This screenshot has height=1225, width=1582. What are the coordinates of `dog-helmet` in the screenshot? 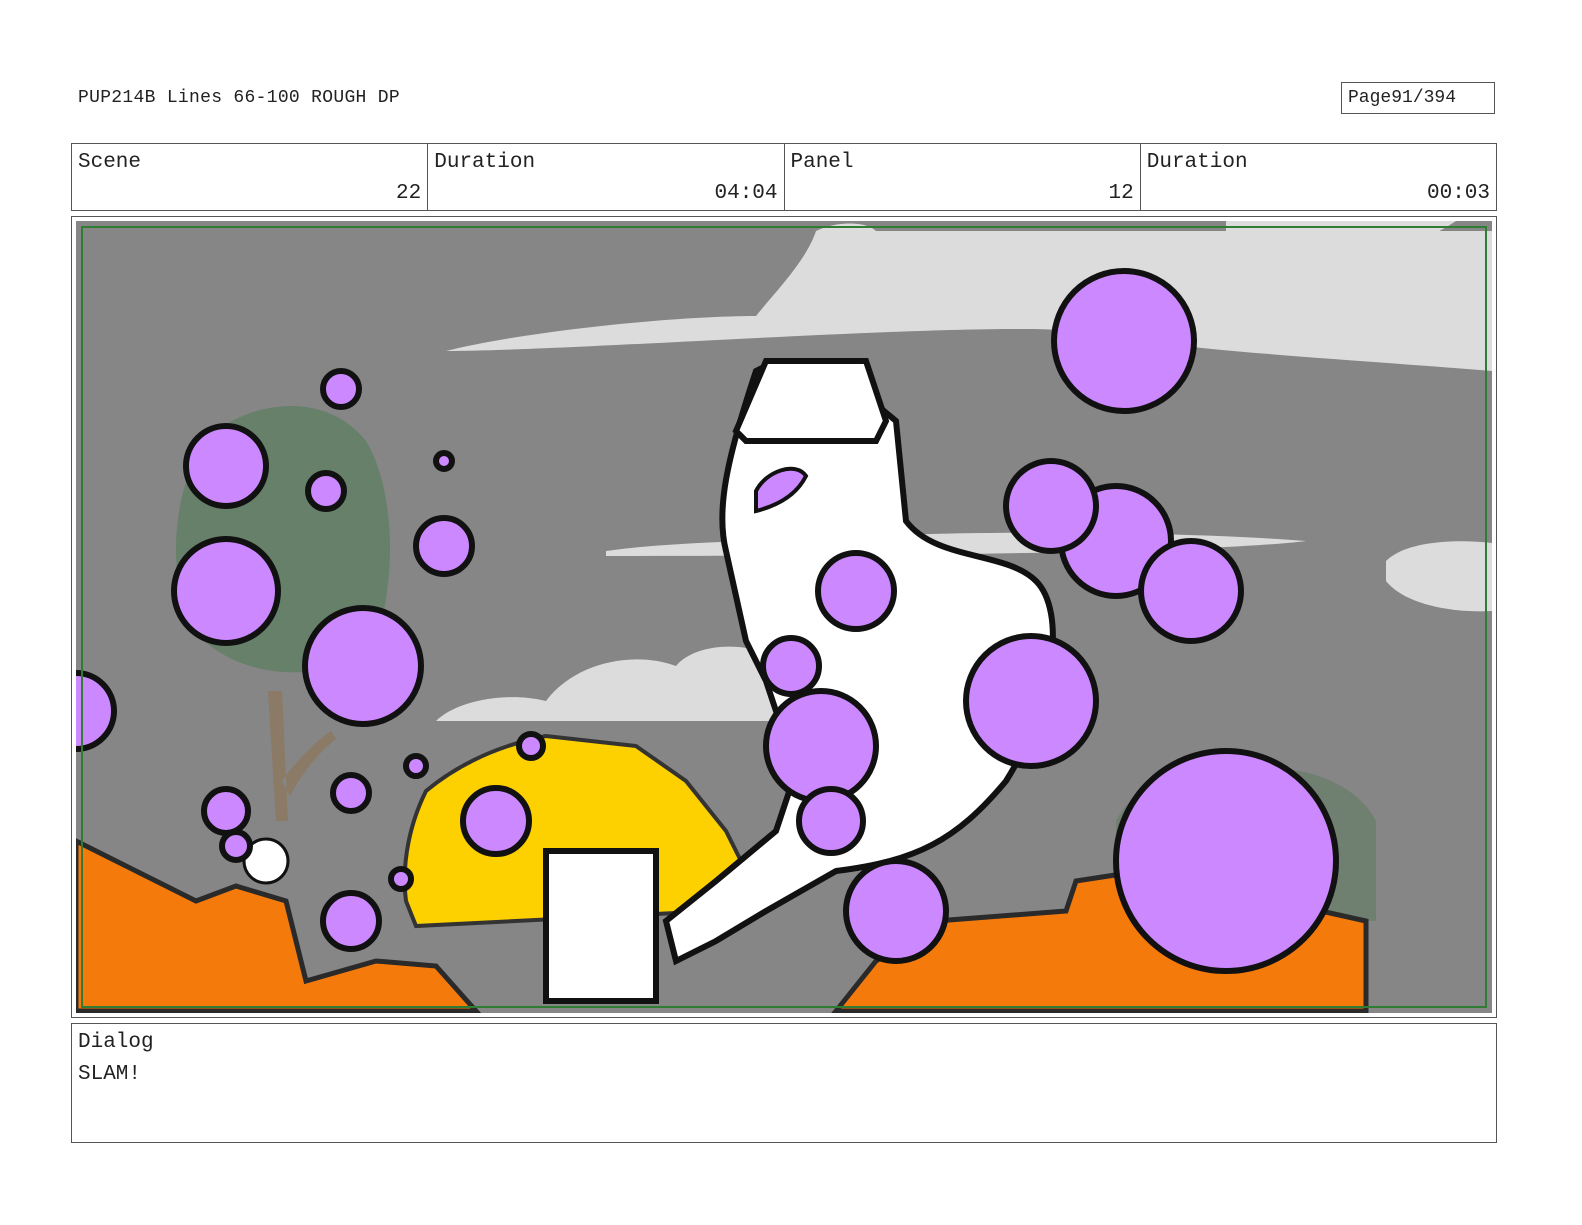 It's located at (811, 401).